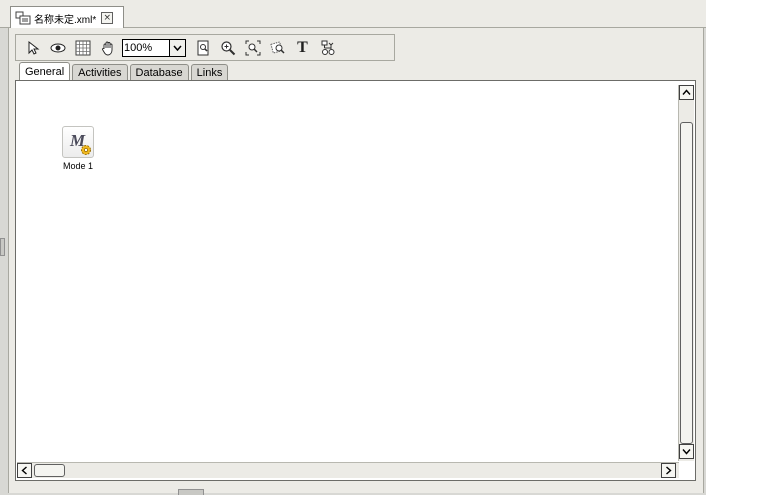 This screenshot has width=781, height=495. I want to click on document-tab-strip: 名称未定.xml* ×, so click(353, 14).